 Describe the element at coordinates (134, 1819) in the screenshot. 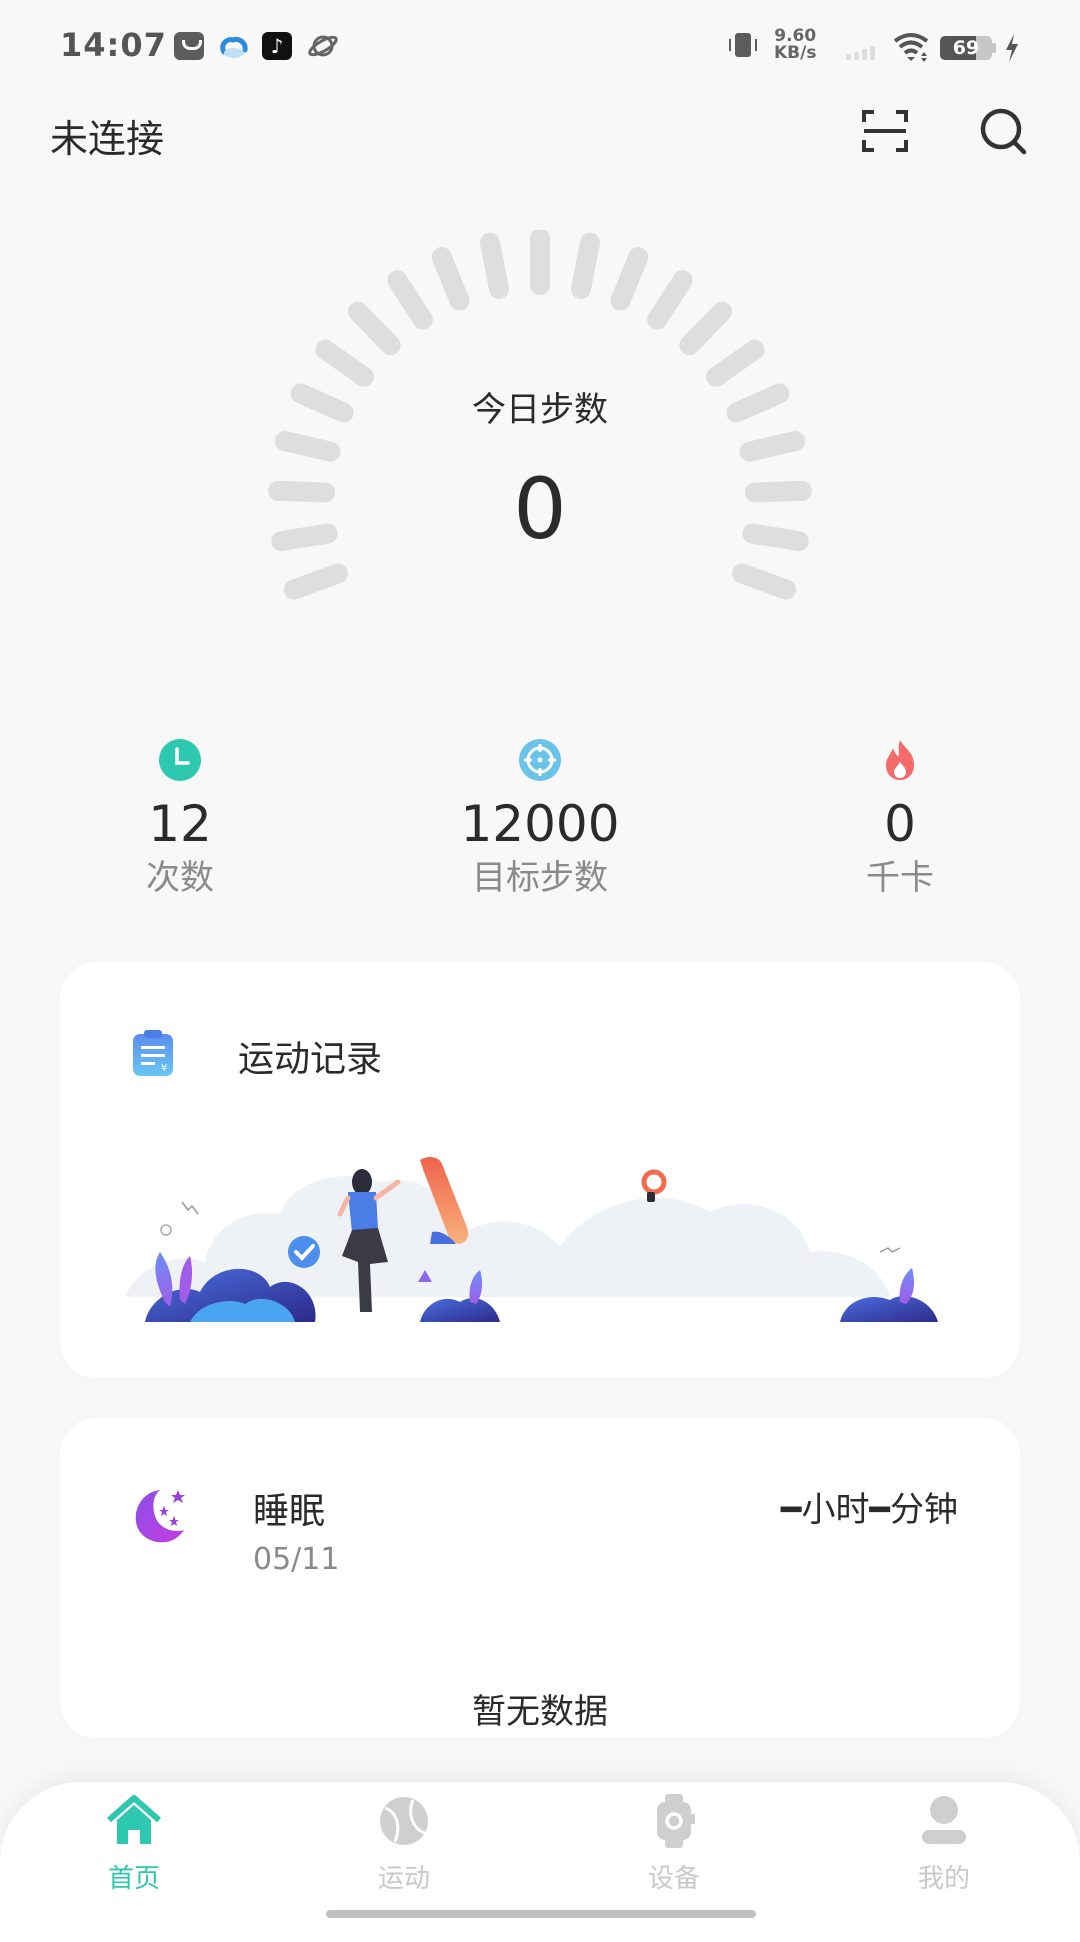

I see `home-icon` at that location.